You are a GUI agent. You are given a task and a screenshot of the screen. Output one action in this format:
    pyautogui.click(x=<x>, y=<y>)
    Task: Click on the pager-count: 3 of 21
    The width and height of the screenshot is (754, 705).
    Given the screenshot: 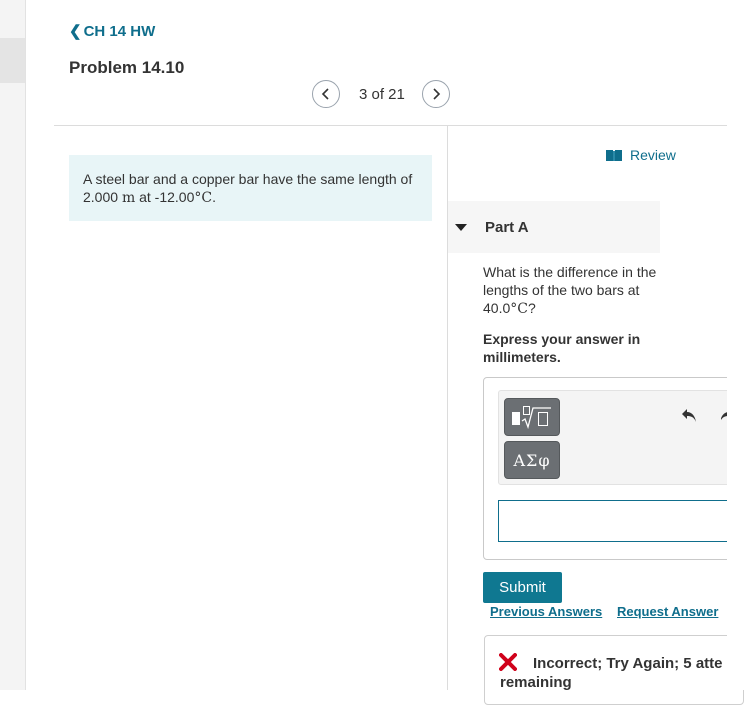 What is the action you would take?
    pyautogui.click(x=382, y=94)
    